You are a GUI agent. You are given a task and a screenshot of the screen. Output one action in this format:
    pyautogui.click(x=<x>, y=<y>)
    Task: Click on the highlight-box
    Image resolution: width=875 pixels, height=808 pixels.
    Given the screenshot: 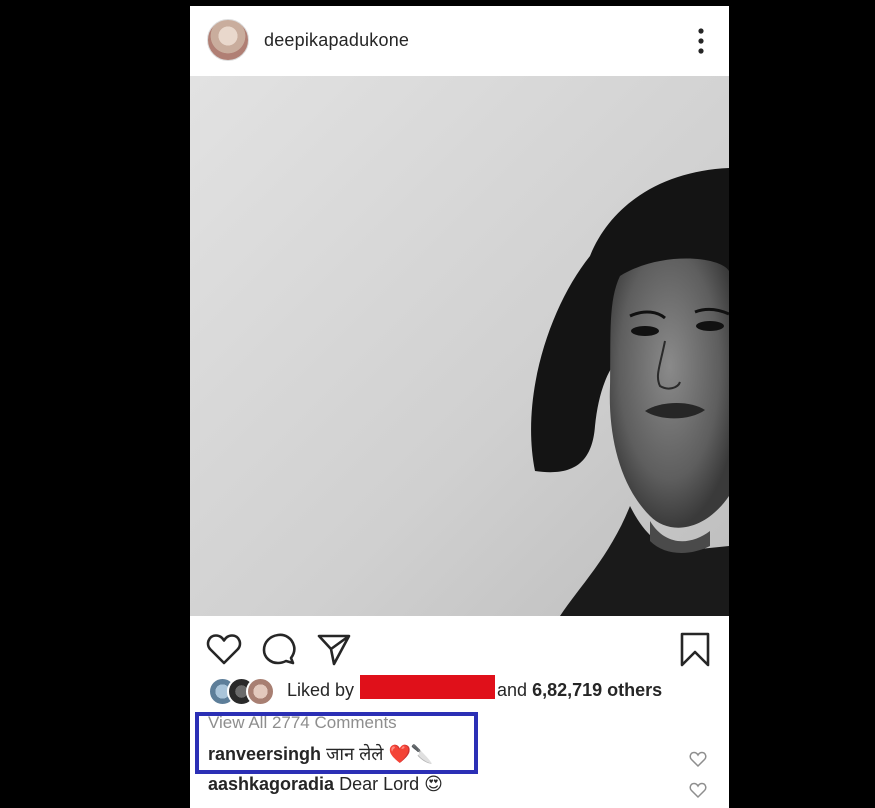 What is the action you would take?
    pyautogui.click(x=336, y=743)
    